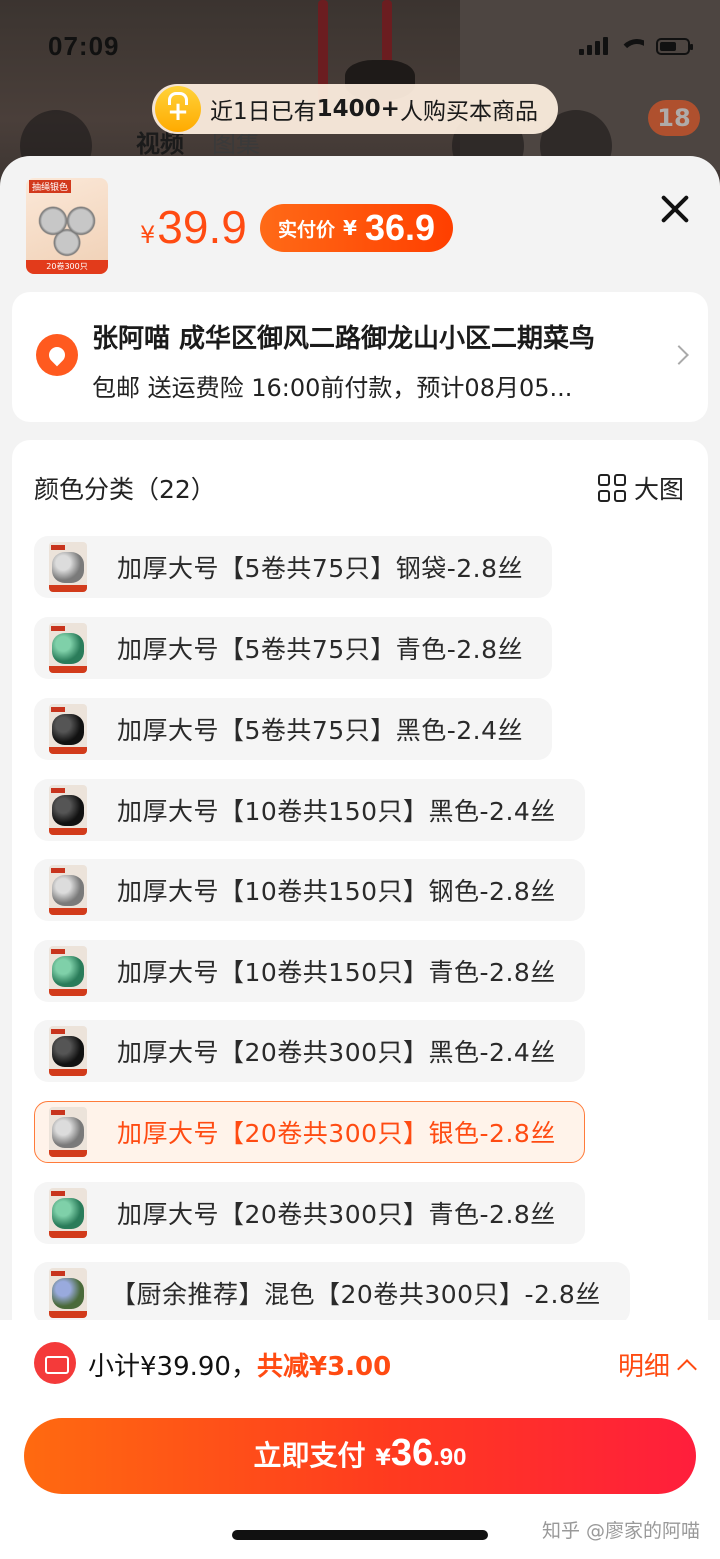  Describe the element at coordinates (593, 46) in the screenshot. I see `signal-icon` at that location.